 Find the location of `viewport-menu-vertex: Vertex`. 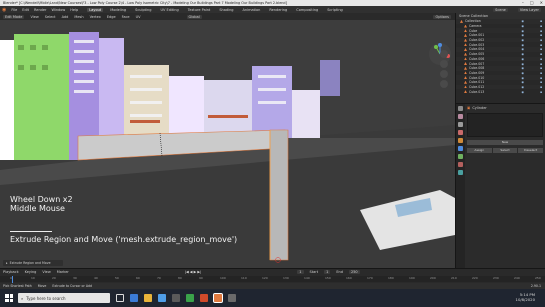

viewport-menu-vertex: Vertex is located at coordinates (95, 17).